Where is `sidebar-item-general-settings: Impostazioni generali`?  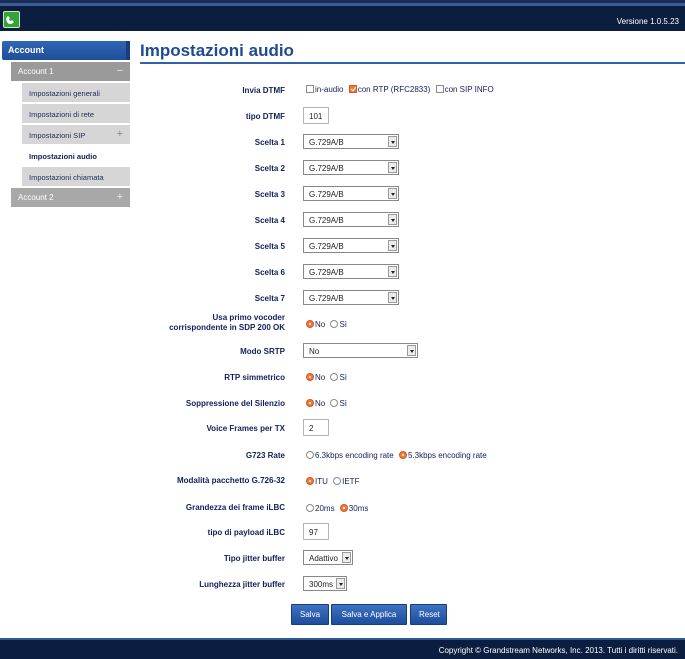 sidebar-item-general-settings: Impostazioni generali is located at coordinates (76, 92).